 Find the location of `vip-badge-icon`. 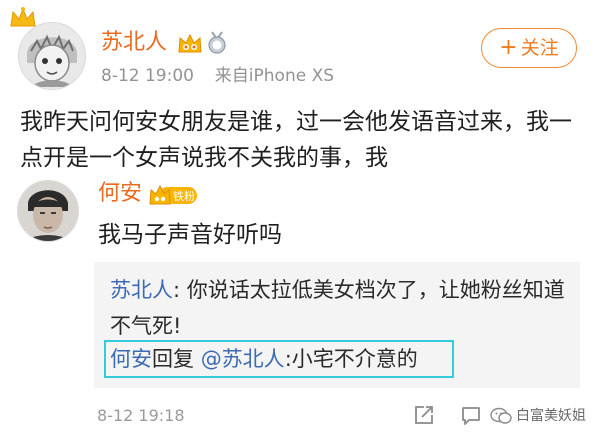

vip-badge-icon is located at coordinates (190, 45).